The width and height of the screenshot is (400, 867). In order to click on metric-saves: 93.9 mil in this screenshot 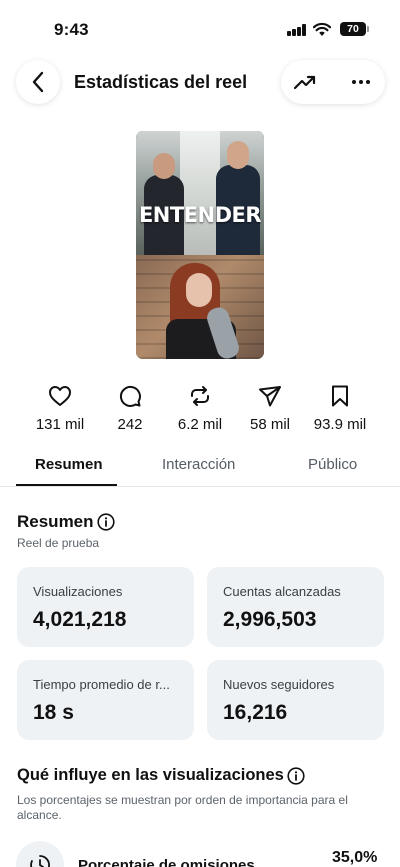, I will do `click(340, 408)`.